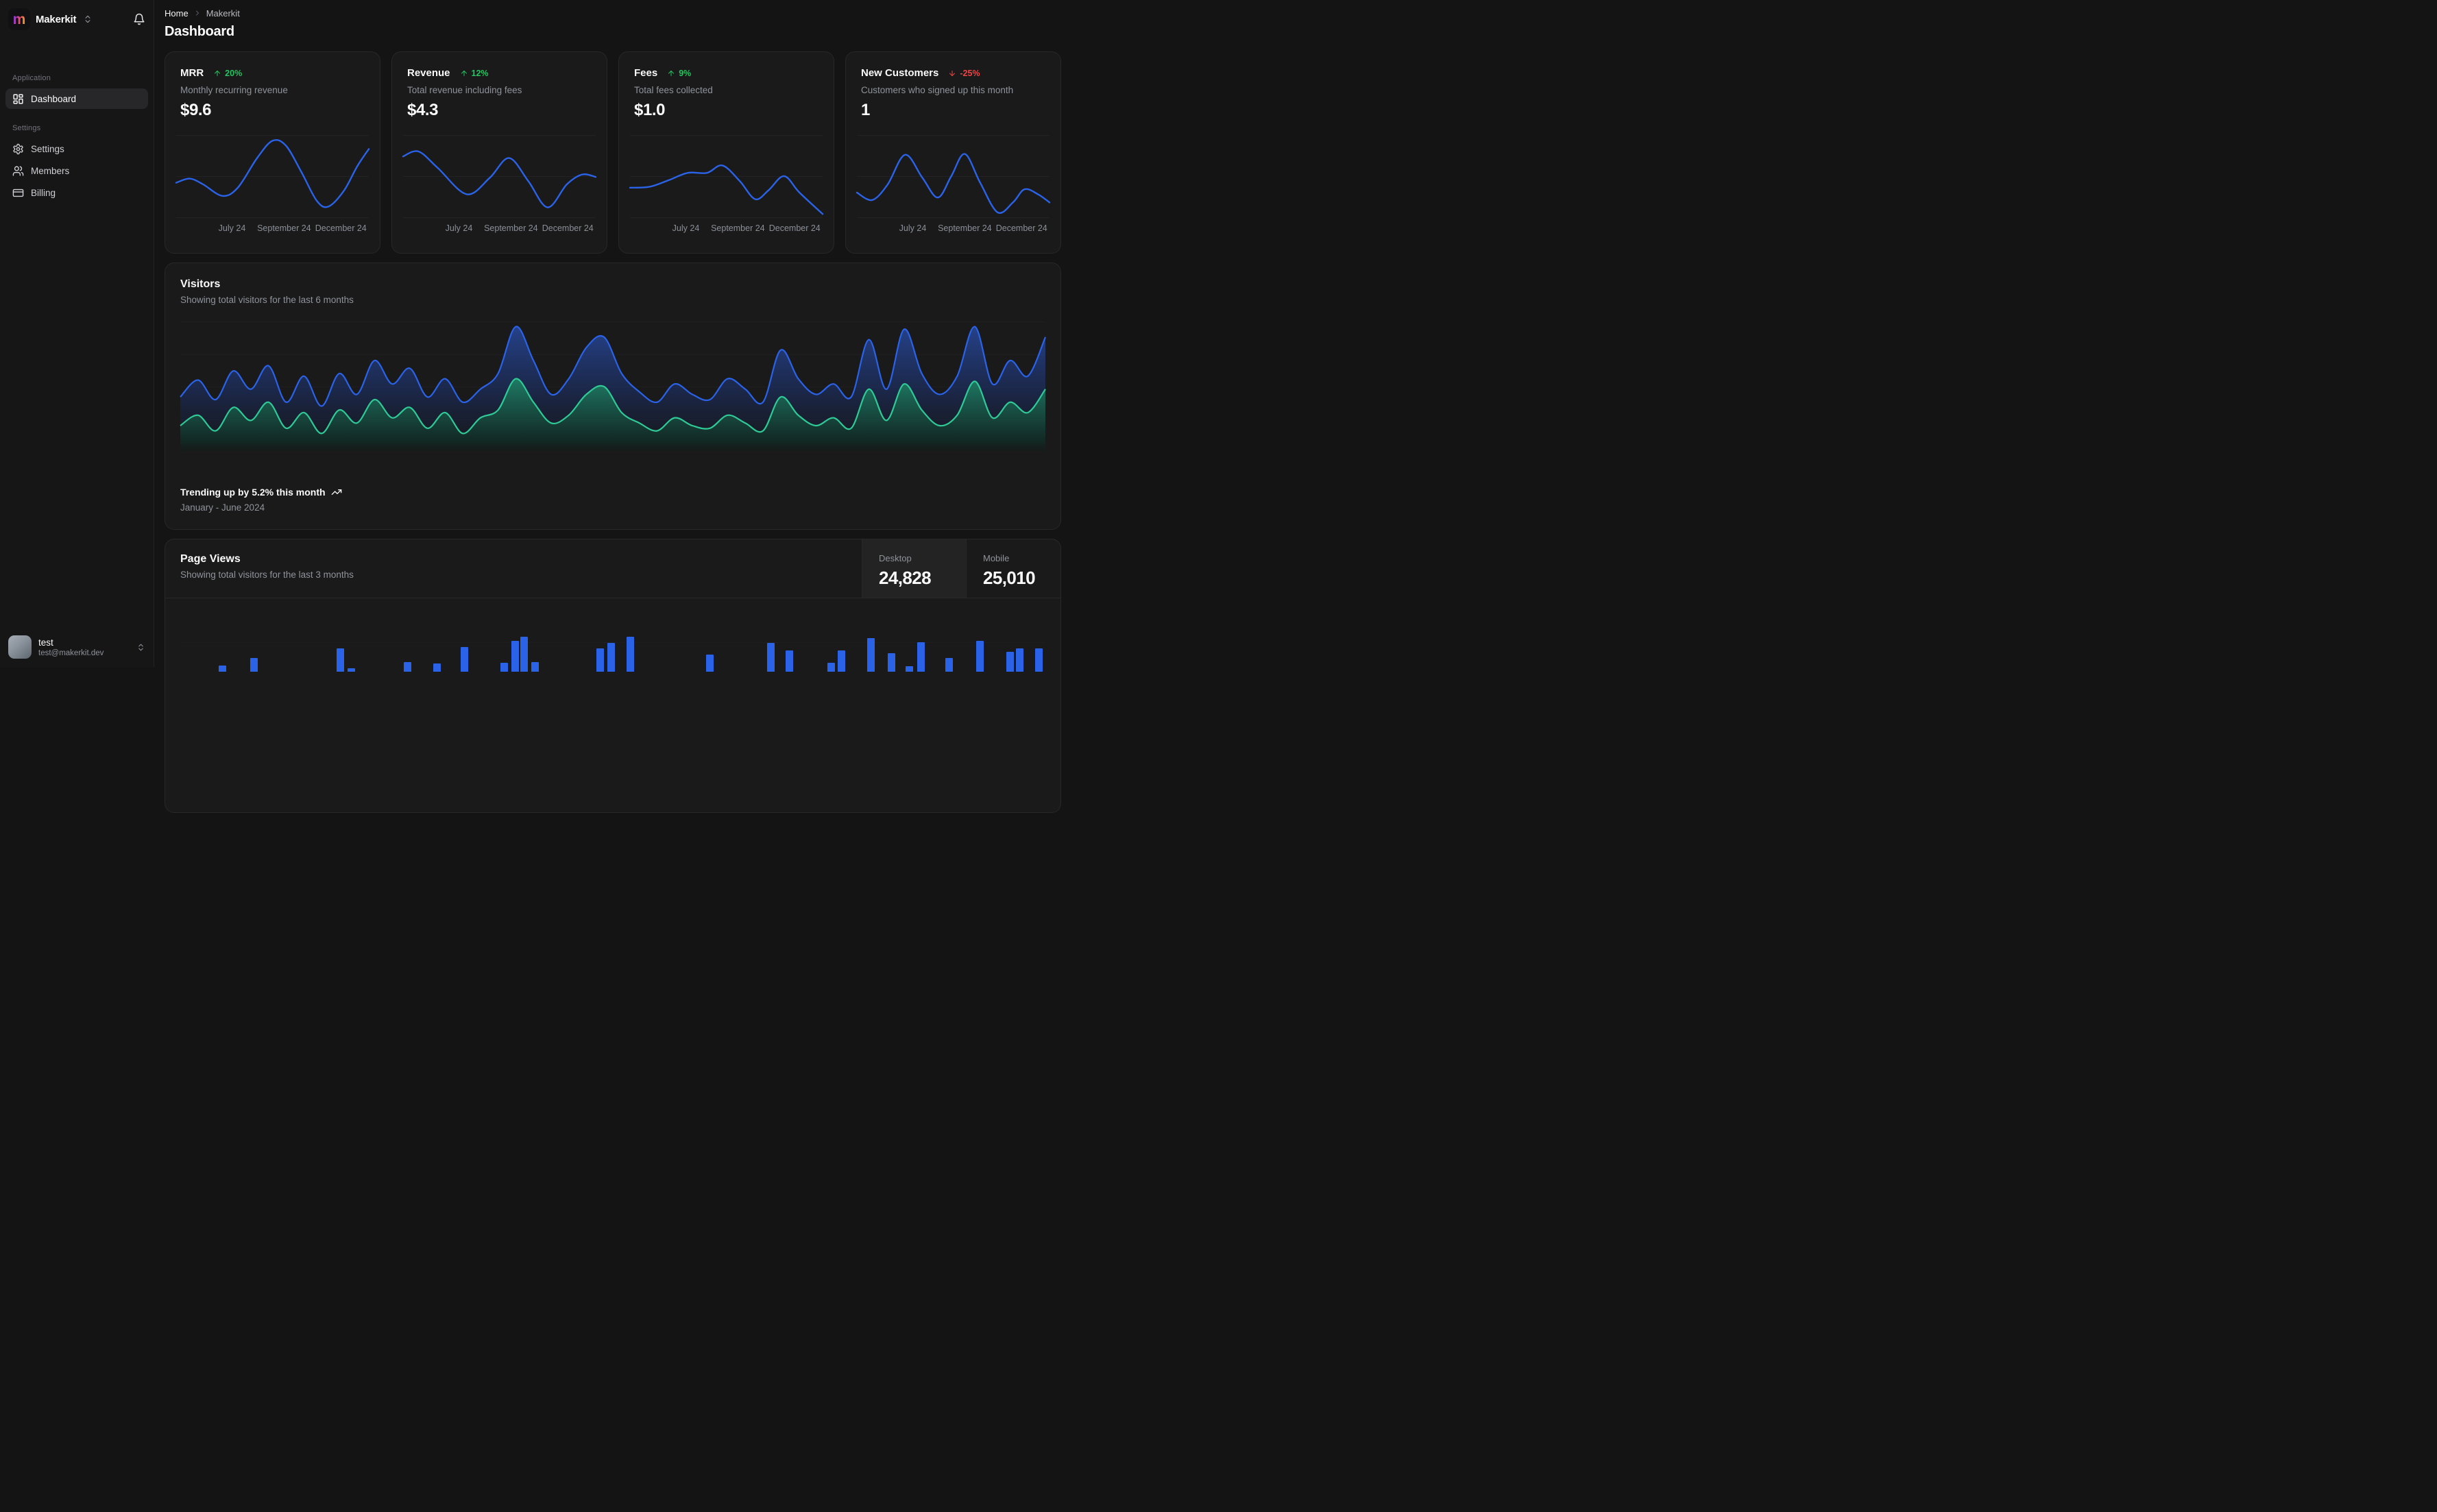 This screenshot has width=2437, height=1512. I want to click on trend-value: 12%, so click(480, 73).